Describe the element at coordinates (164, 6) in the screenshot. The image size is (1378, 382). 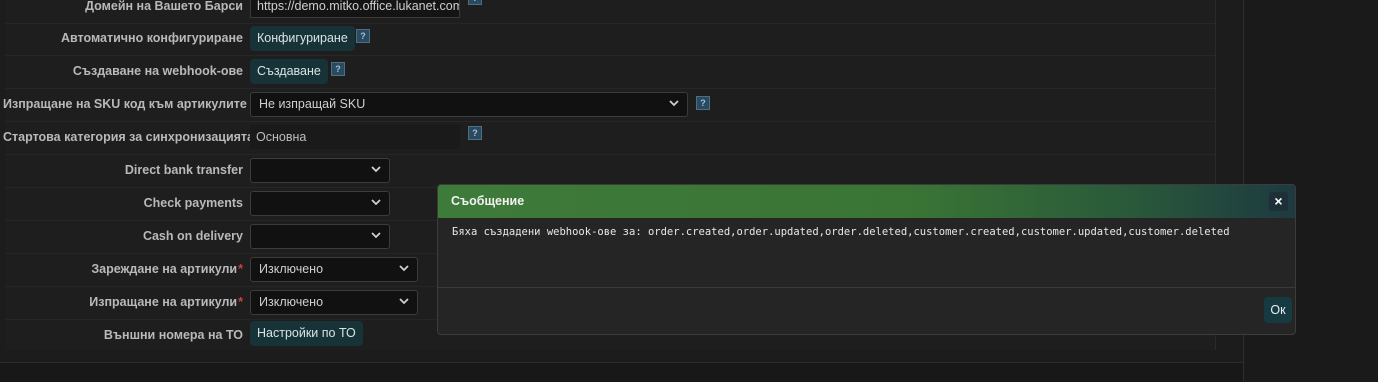
I see `label-domain: Домейн на Вашето Барси` at that location.